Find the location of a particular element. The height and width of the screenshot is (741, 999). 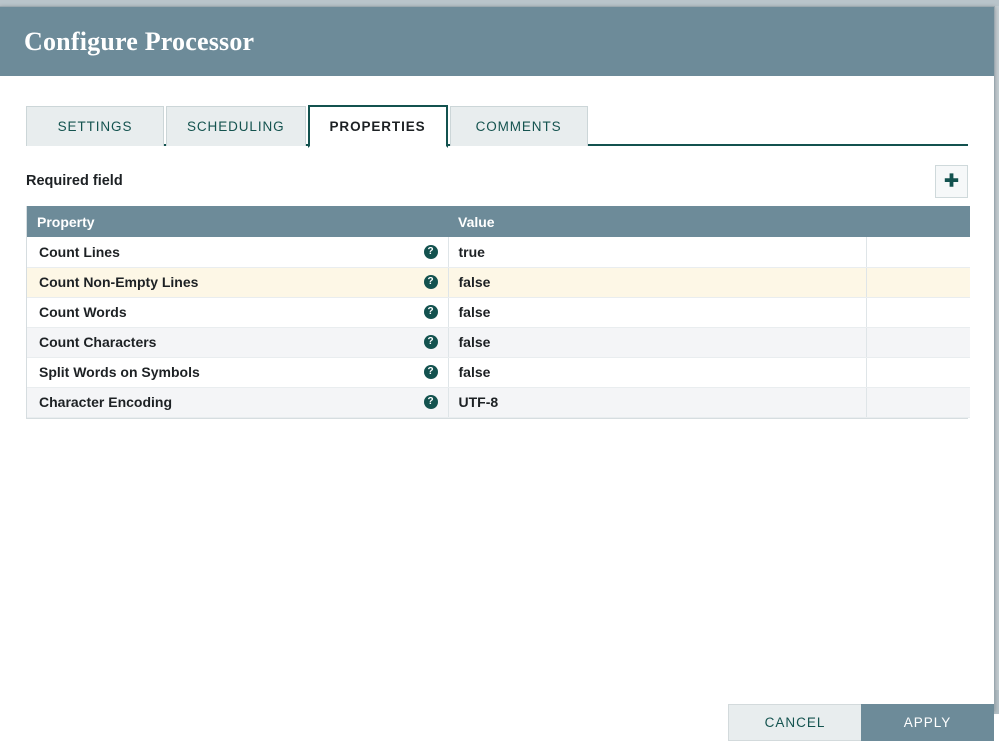

property-name-cell: Count Lines ? is located at coordinates (237, 252).